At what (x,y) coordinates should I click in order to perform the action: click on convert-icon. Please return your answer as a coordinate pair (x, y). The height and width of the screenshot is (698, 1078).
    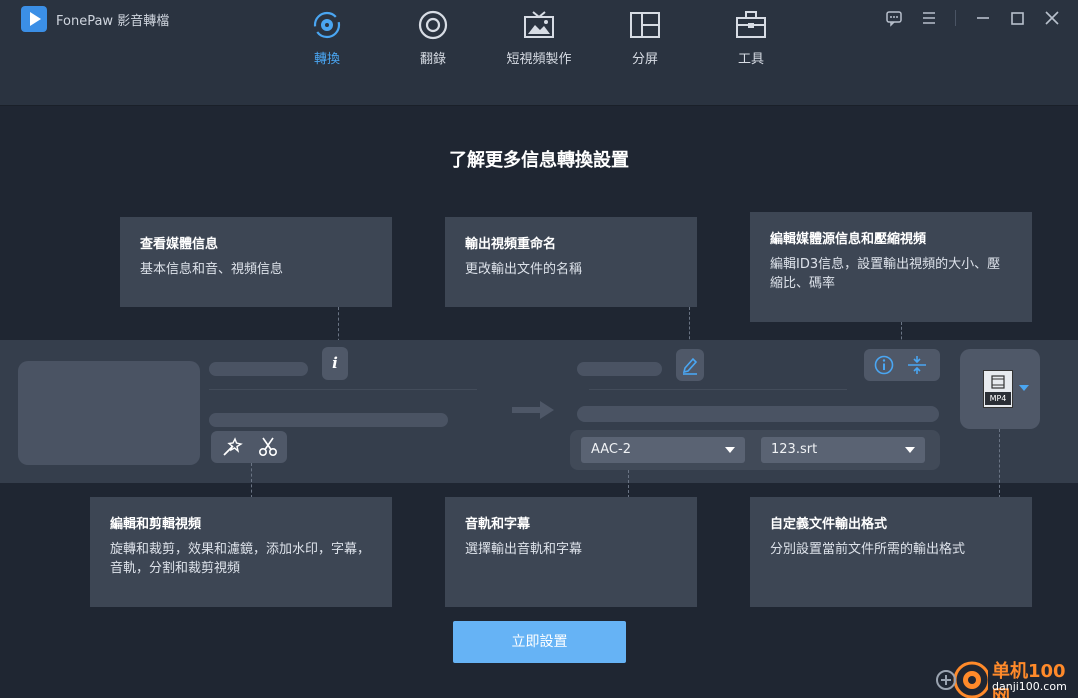
    Looking at the image, I should click on (327, 25).